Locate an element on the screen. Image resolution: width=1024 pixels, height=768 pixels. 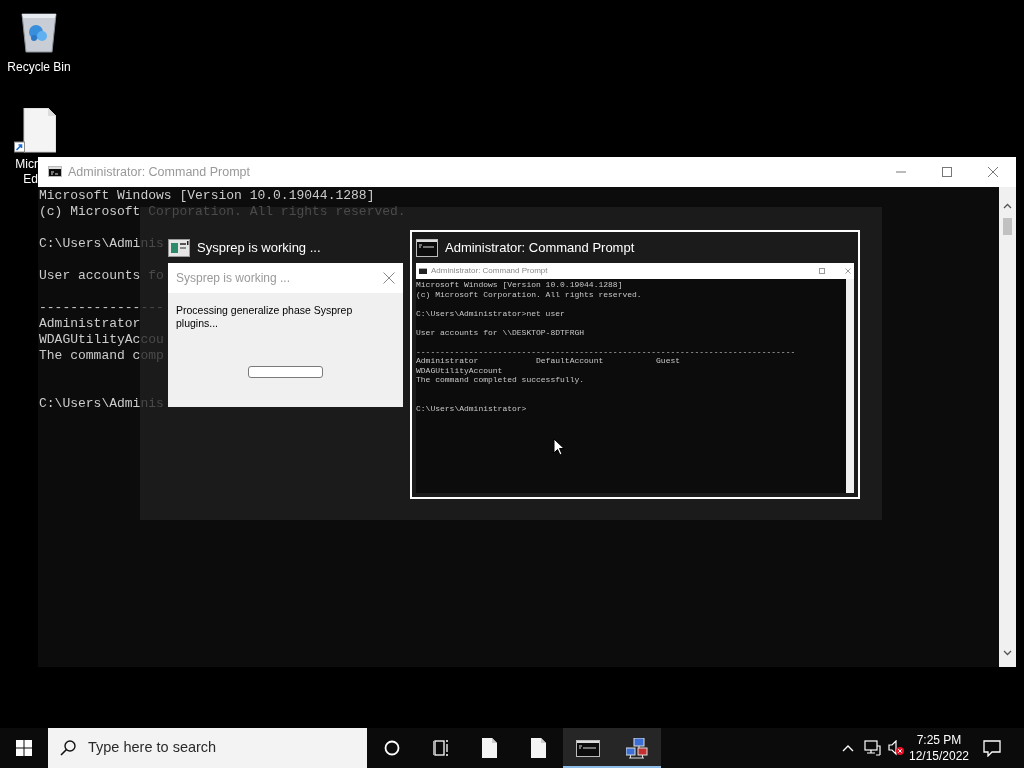
clock-time: 7:25 PM is located at coordinates (939, 740).